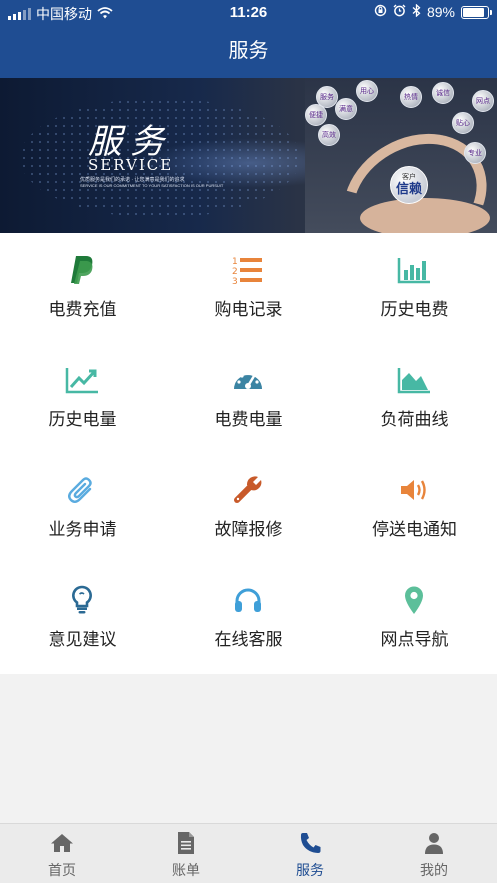  I want to click on service-label: 停送电通知, so click(414, 529).